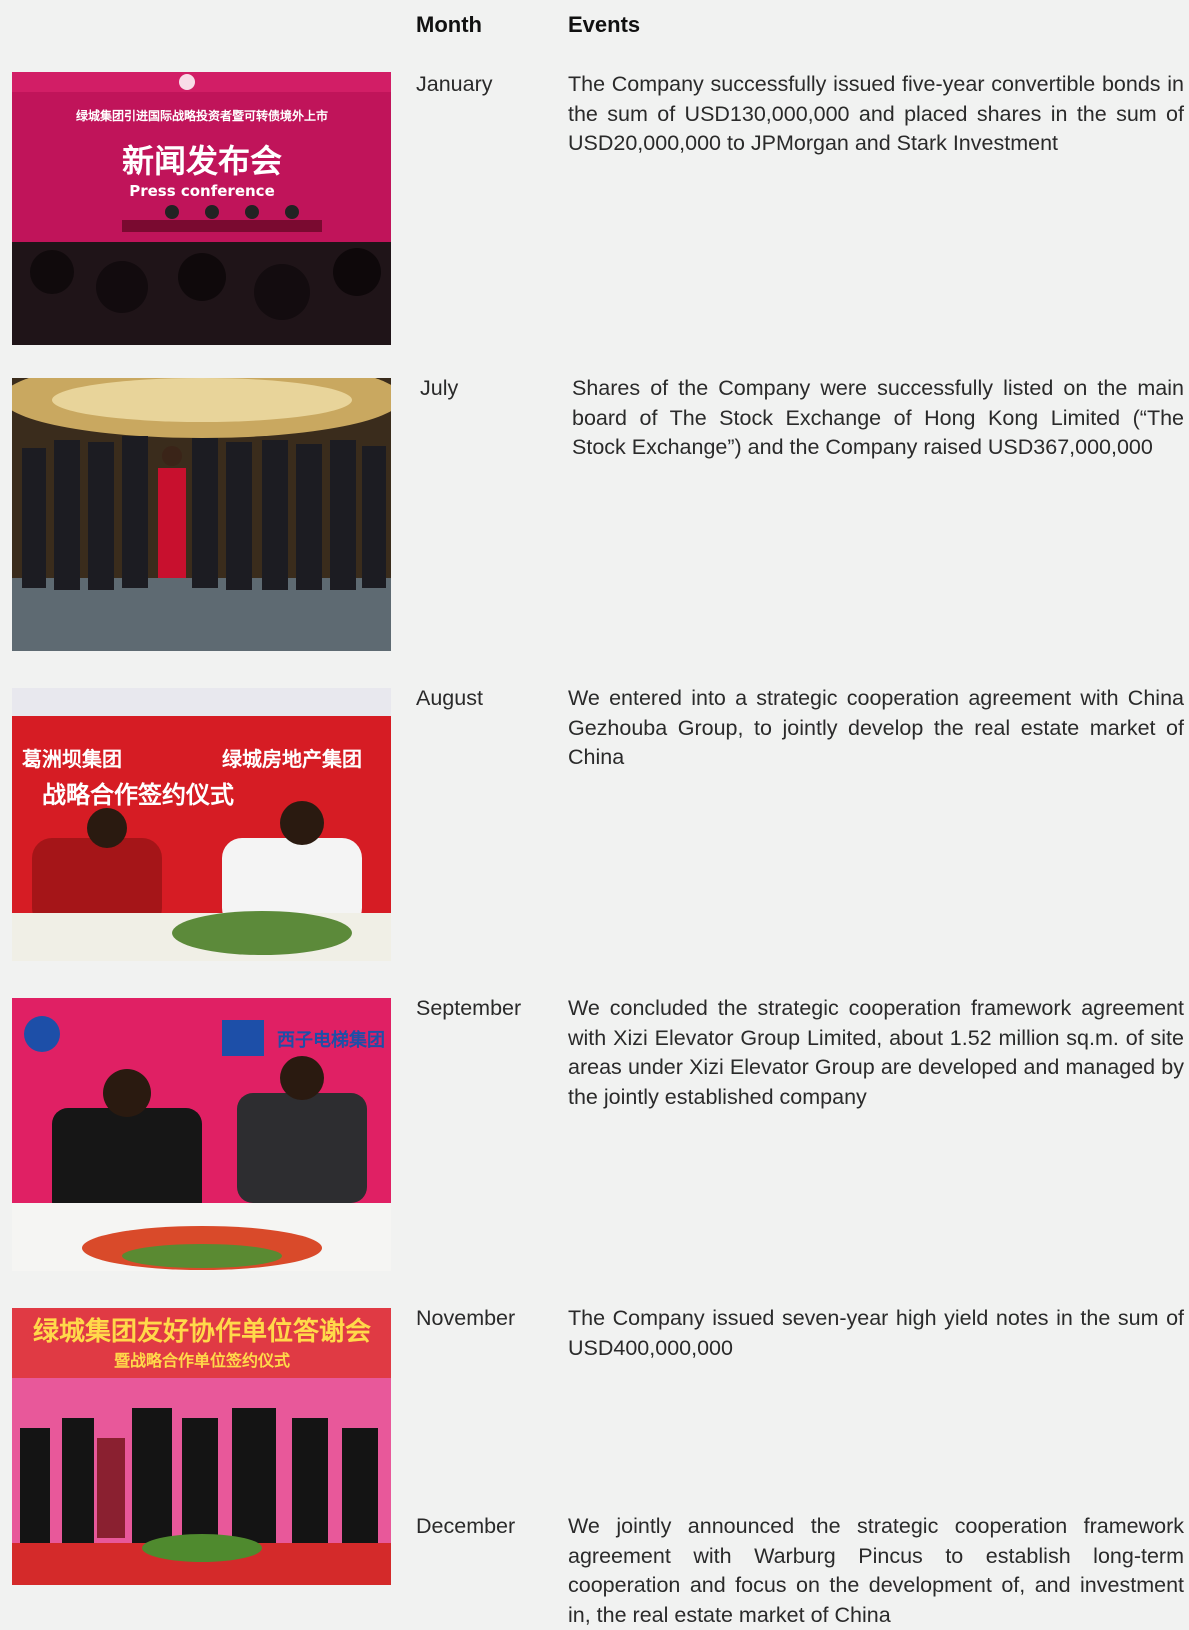 Image resolution: width=1189 pixels, height=1630 pixels. Describe the element at coordinates (449, 698) in the screenshot. I see `row-august-month: August` at that location.